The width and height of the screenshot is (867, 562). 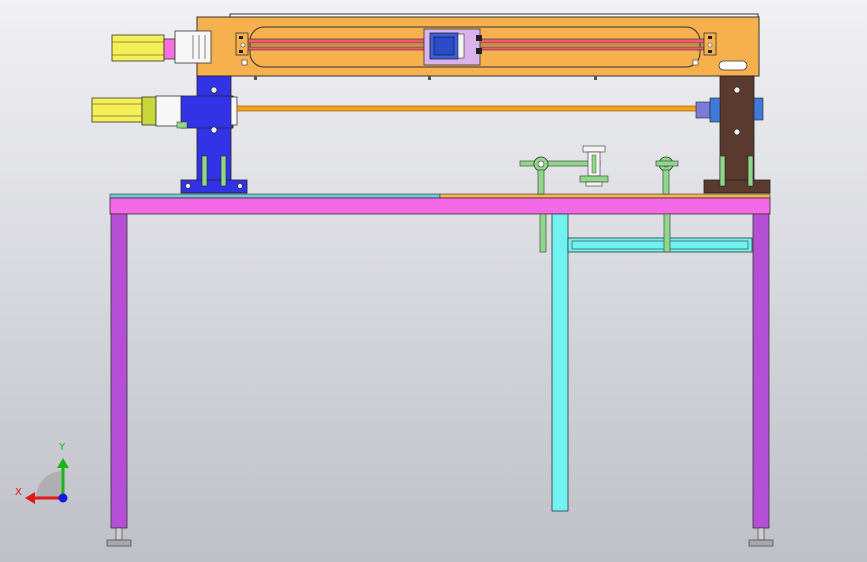 I want to click on lead-screw, so click(x=469, y=108).